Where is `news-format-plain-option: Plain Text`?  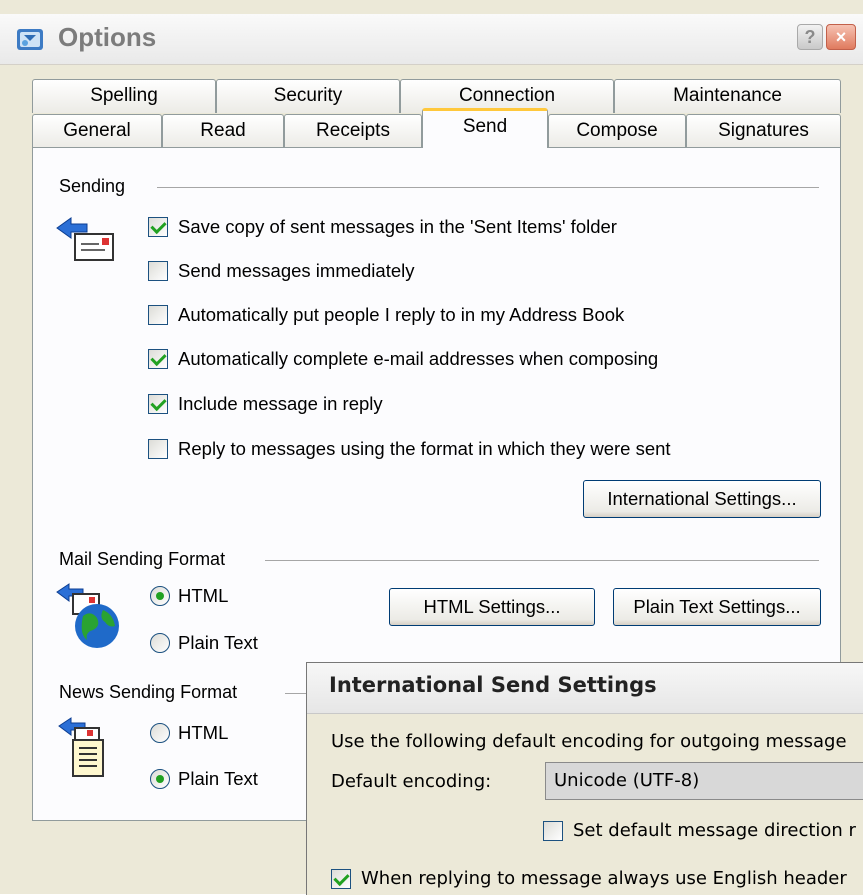
news-format-plain-option: Plain Text is located at coordinates (204, 779).